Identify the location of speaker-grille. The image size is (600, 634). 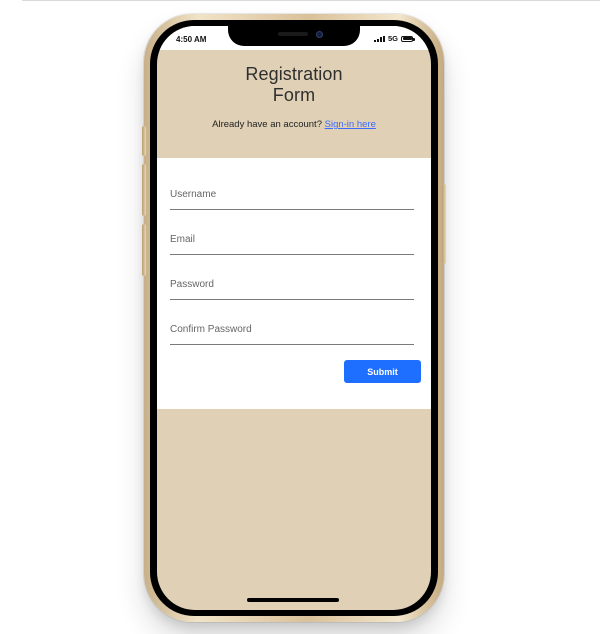
(293, 34).